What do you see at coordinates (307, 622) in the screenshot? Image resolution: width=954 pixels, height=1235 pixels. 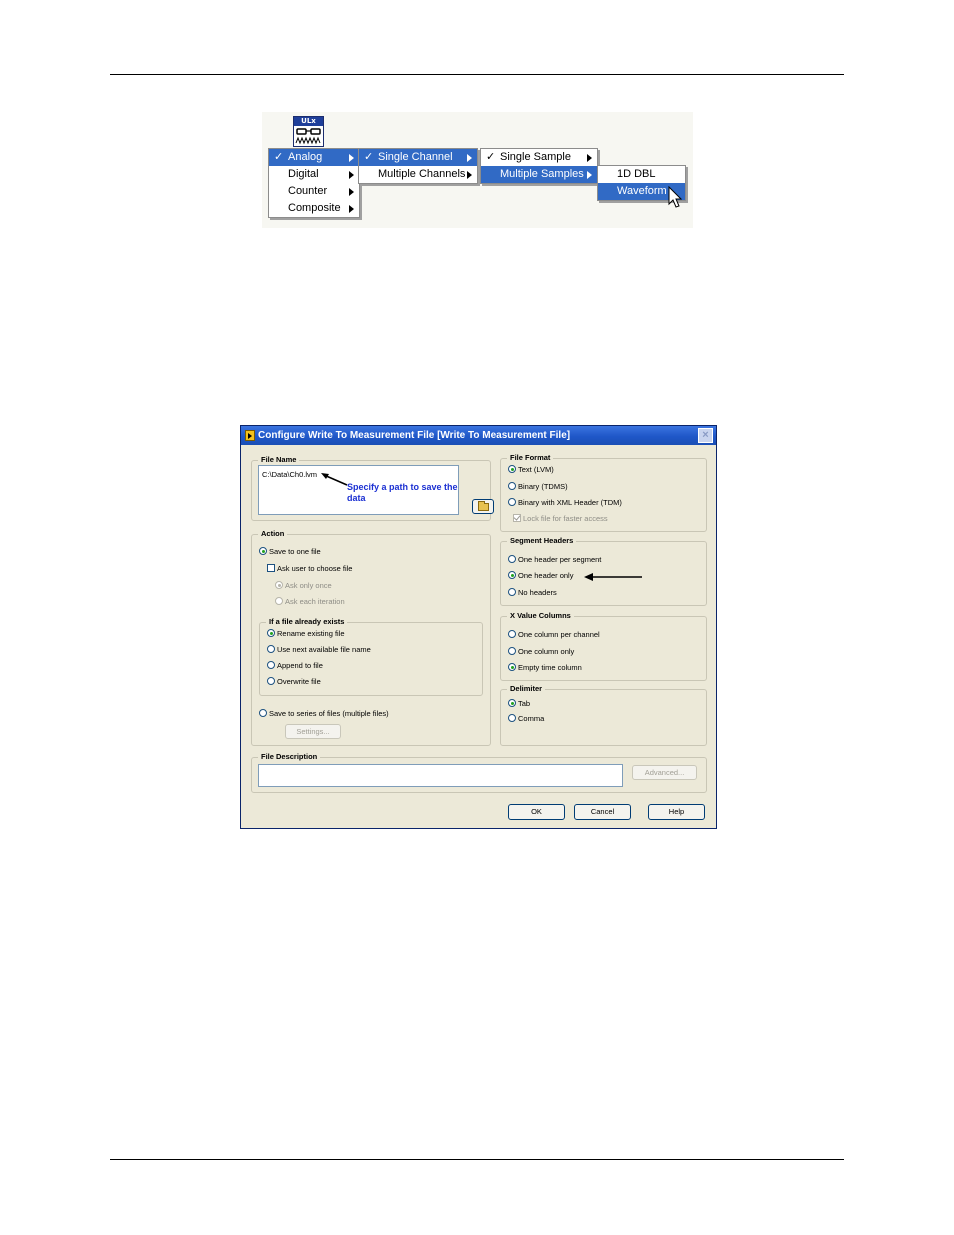 I see `file-exists-title: If a file already exists` at bounding box center [307, 622].